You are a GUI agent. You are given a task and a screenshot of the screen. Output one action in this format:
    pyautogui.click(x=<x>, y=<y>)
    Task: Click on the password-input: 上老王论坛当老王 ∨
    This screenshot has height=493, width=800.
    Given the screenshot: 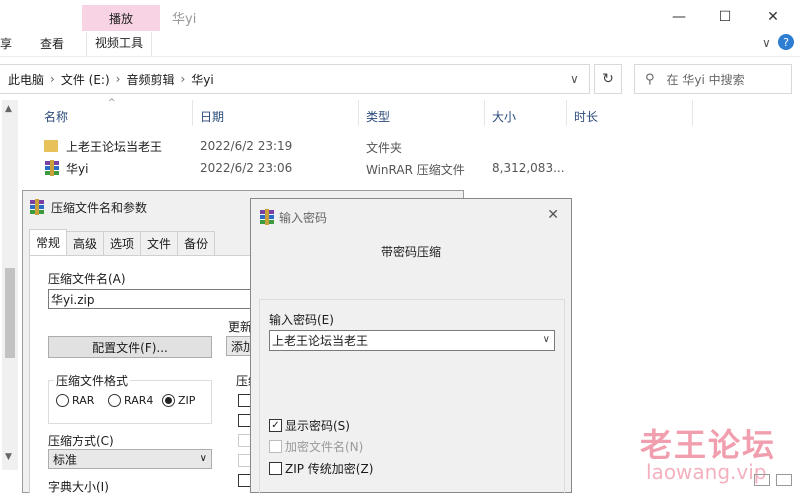 What is the action you would take?
    pyautogui.click(x=412, y=340)
    